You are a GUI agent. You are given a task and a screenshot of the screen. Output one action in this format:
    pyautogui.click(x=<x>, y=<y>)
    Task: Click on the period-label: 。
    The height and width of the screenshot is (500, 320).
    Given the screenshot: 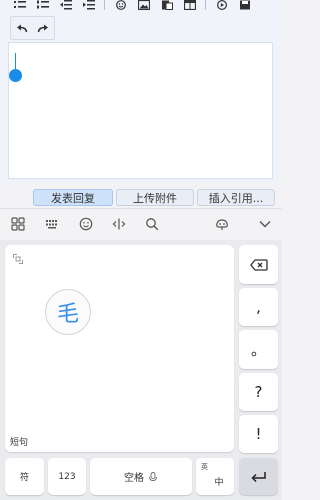 What is the action you would take?
    pyautogui.click(x=258, y=350)
    